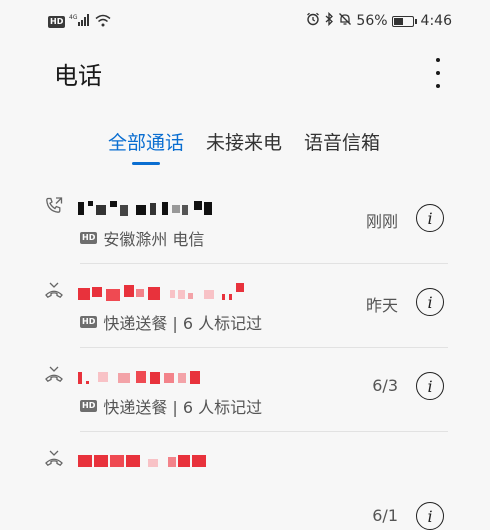  Describe the element at coordinates (154, 239) in the screenshot. I see `call-location: 安徽滁州 电信` at that location.